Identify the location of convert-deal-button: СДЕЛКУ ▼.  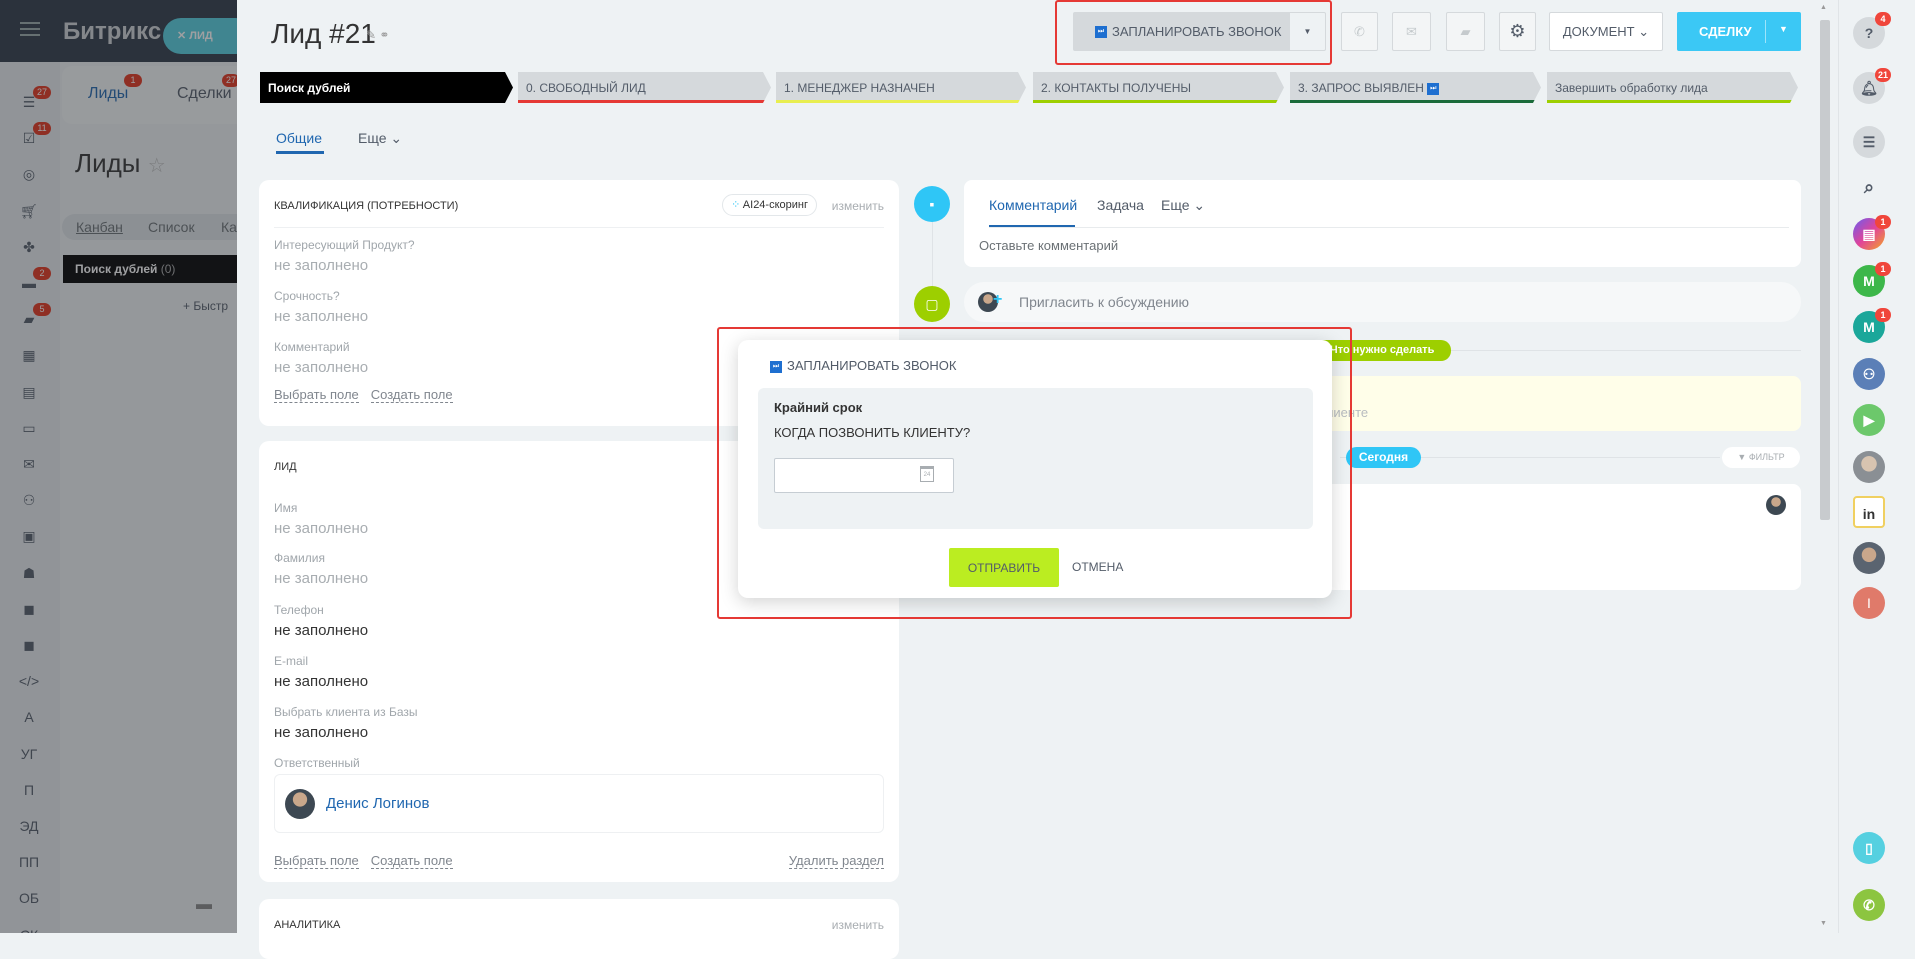
(1739, 31).